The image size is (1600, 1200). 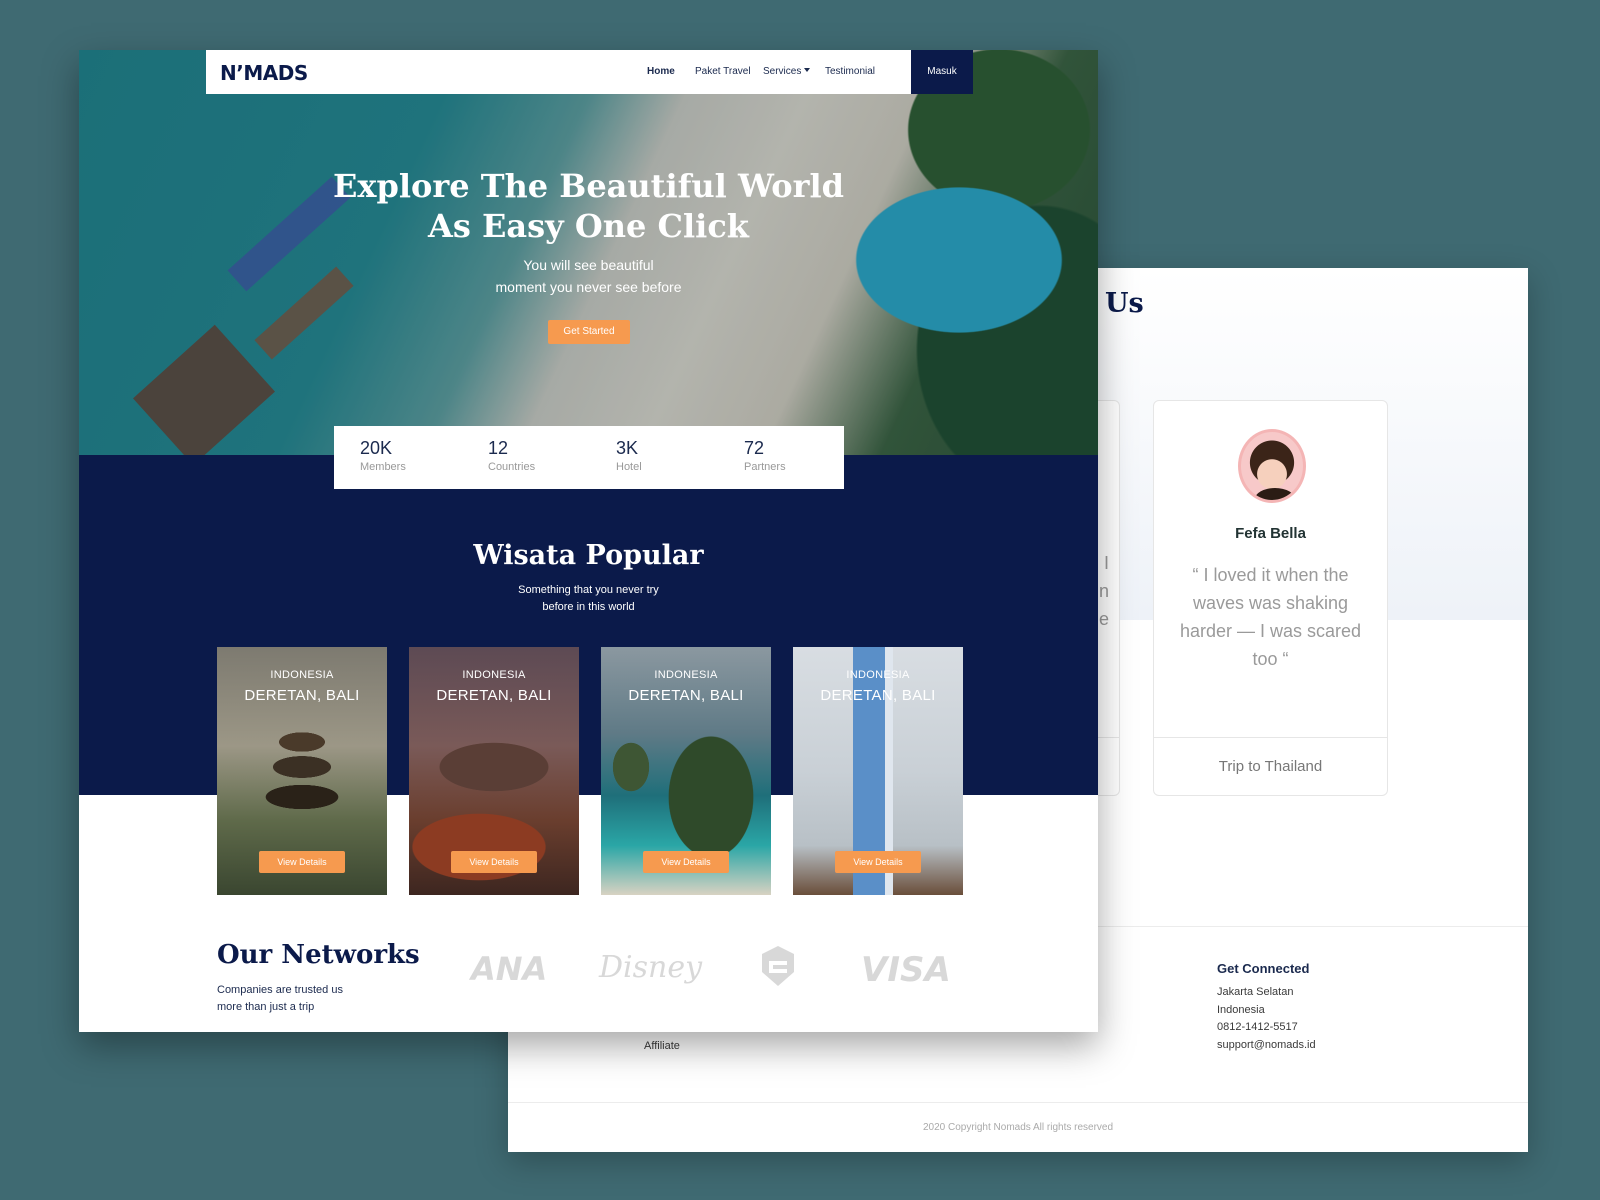 What do you see at coordinates (942, 72) in the screenshot?
I see `masuk-button: Masuk` at bounding box center [942, 72].